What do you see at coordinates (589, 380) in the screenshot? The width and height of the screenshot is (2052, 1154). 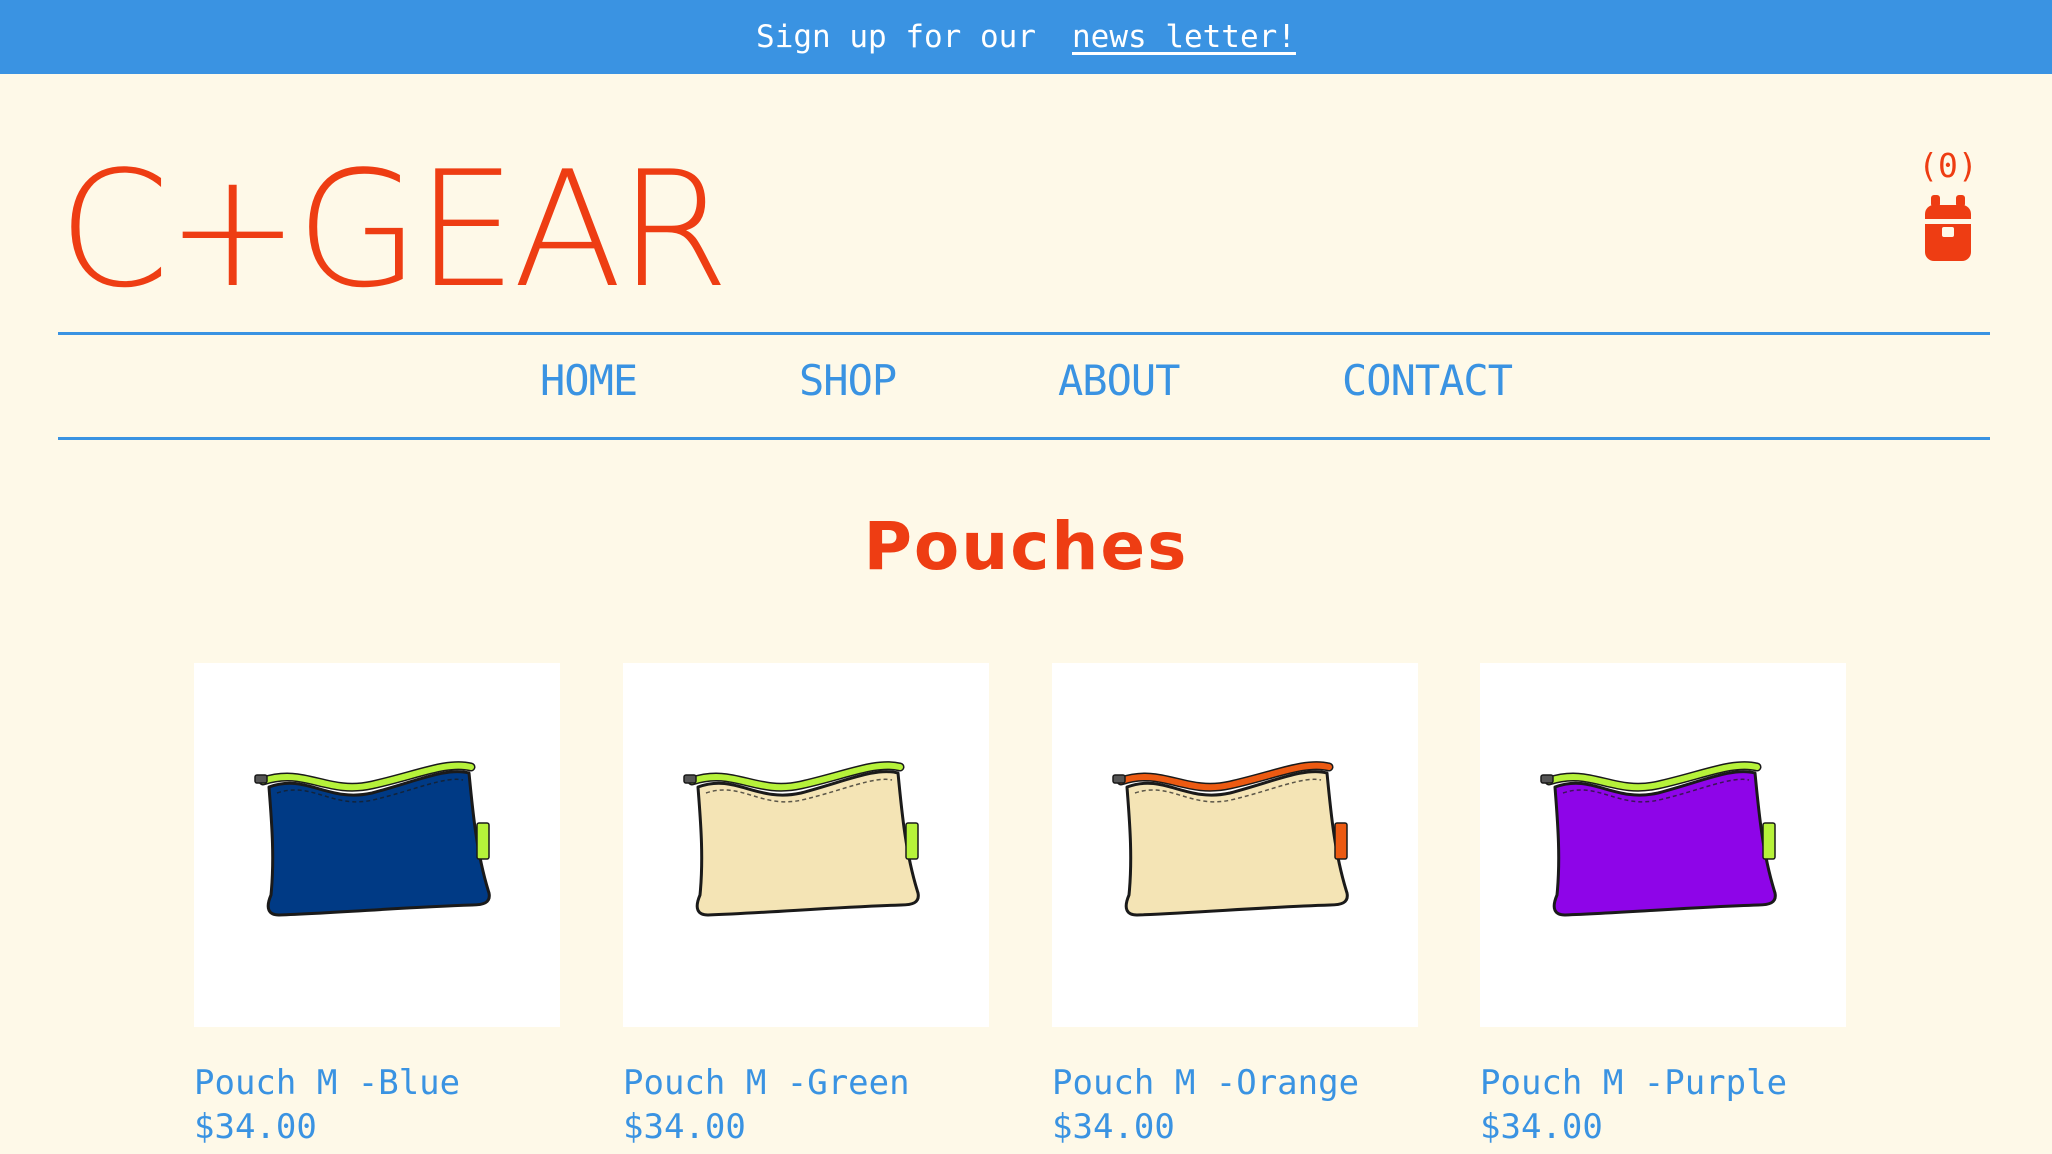 I see `nav-item-home: HOME` at bounding box center [589, 380].